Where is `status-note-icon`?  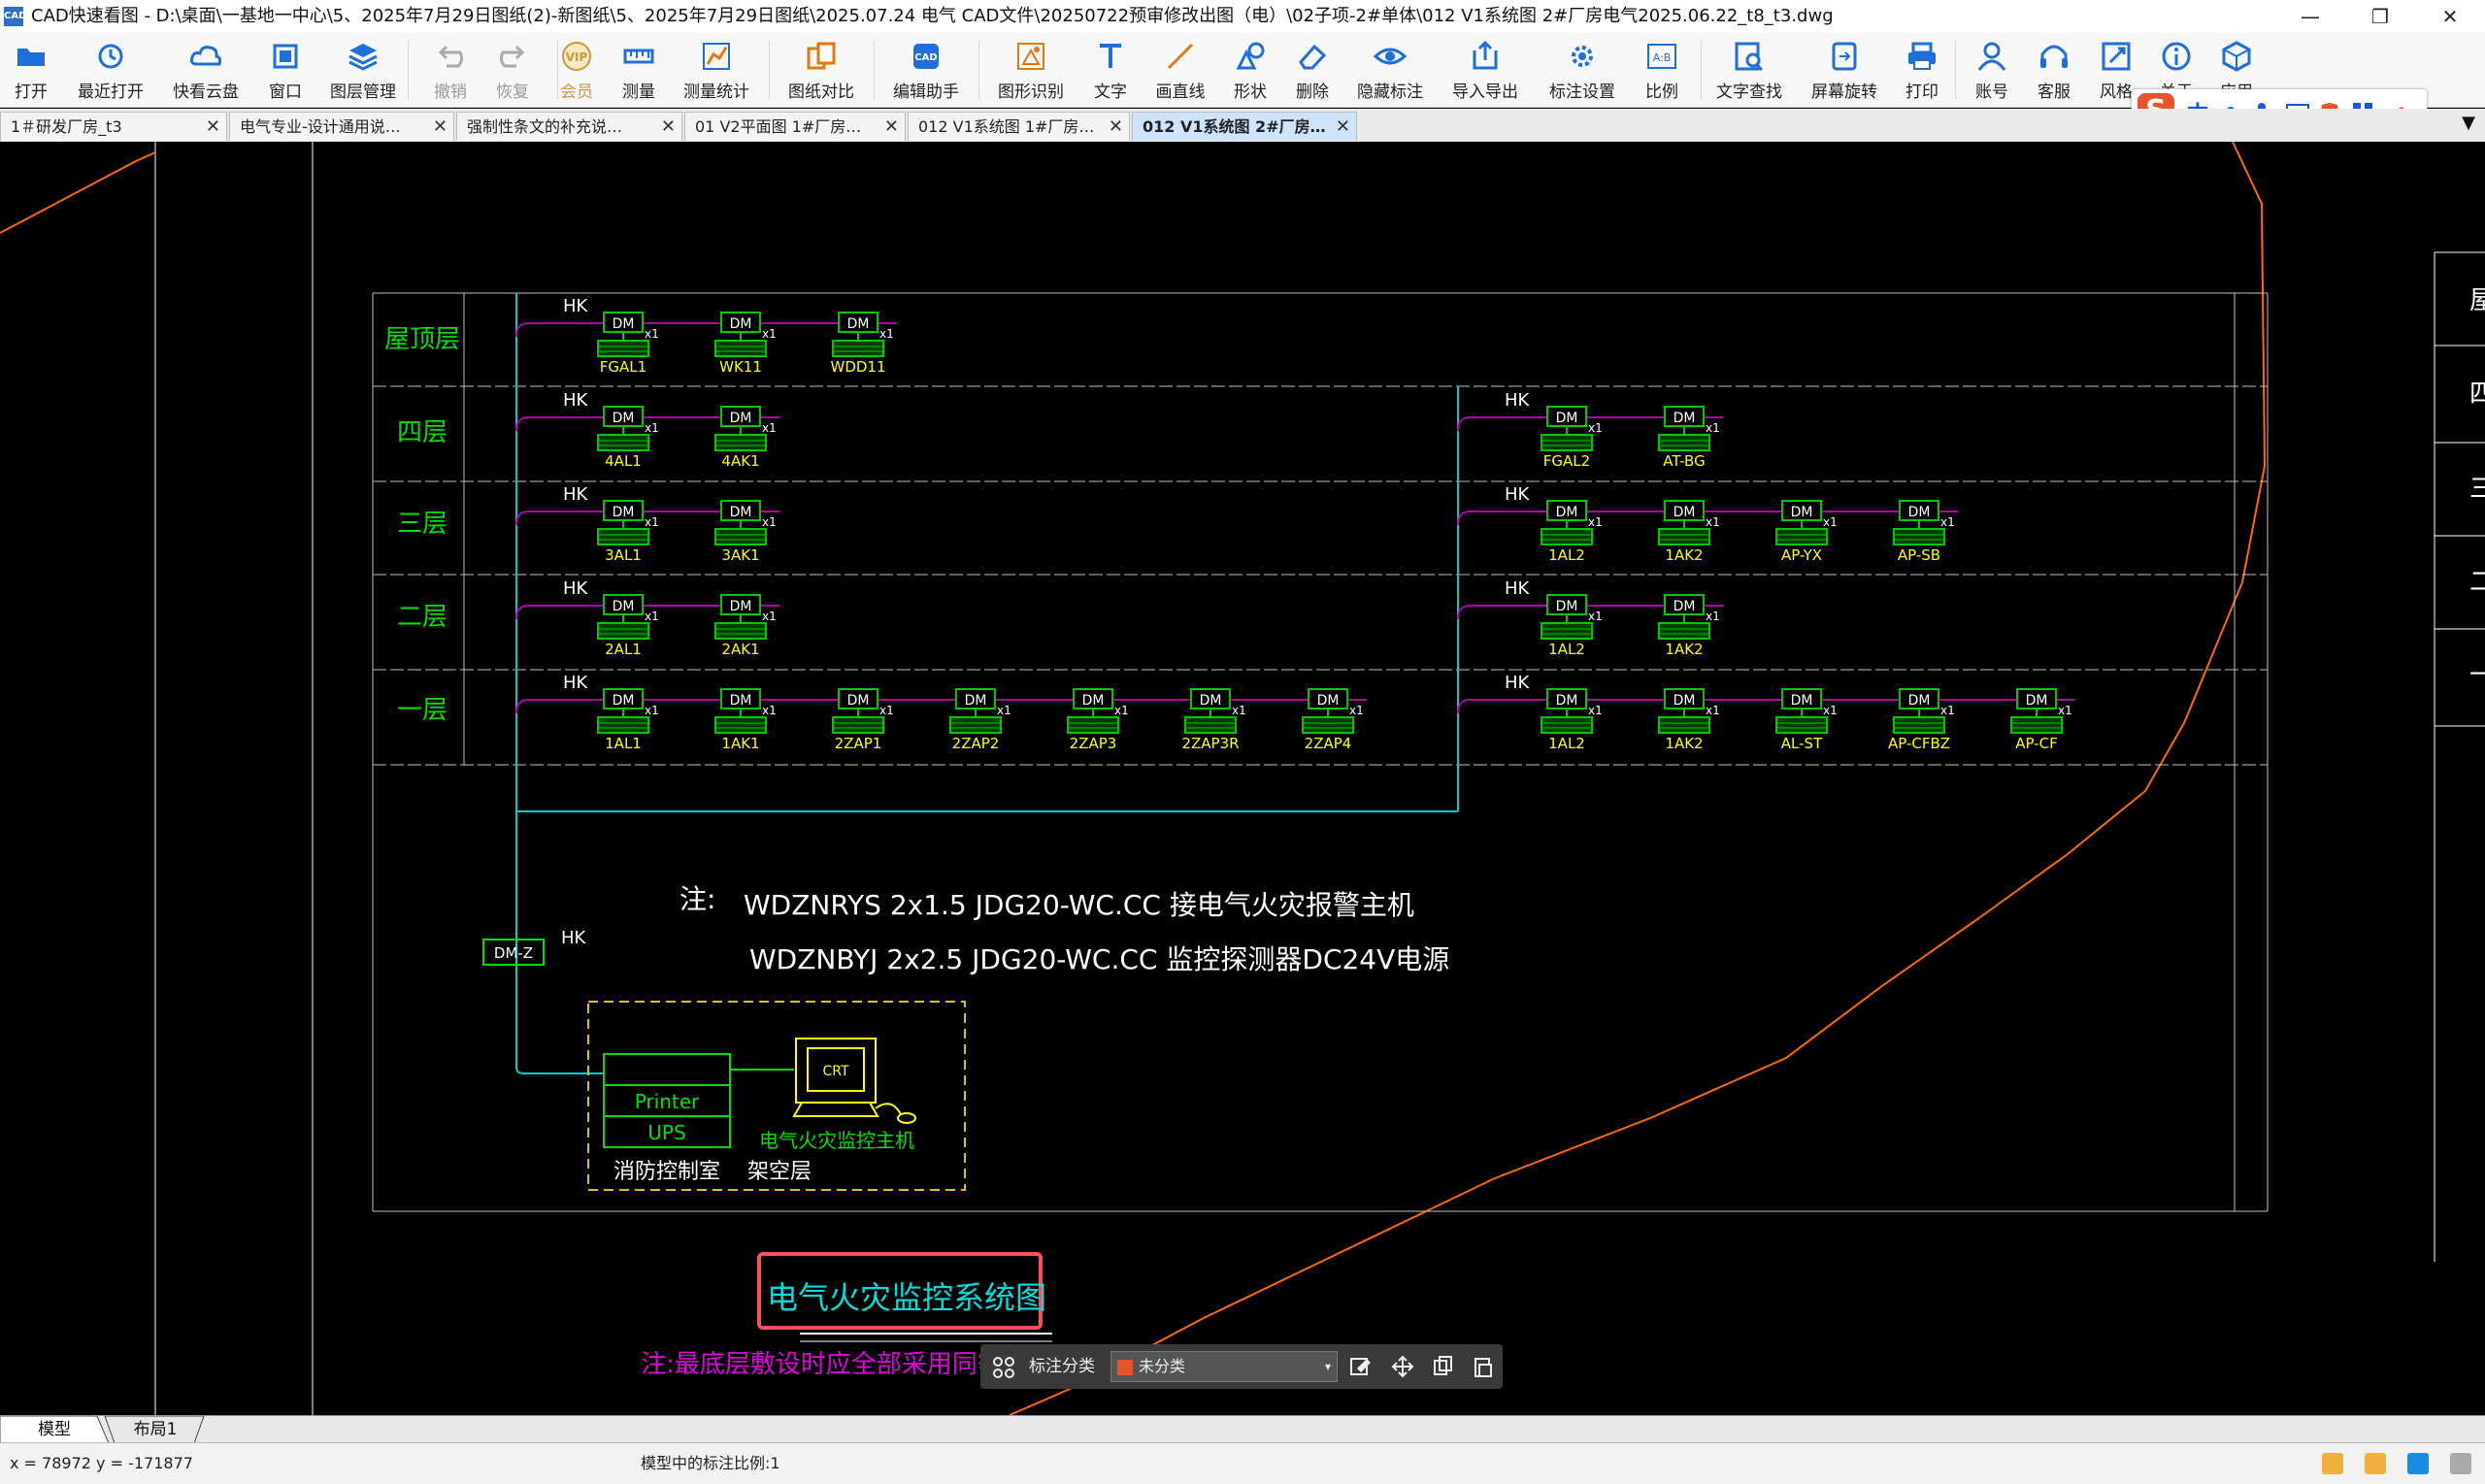 status-note-icon is located at coordinates (2332, 1463).